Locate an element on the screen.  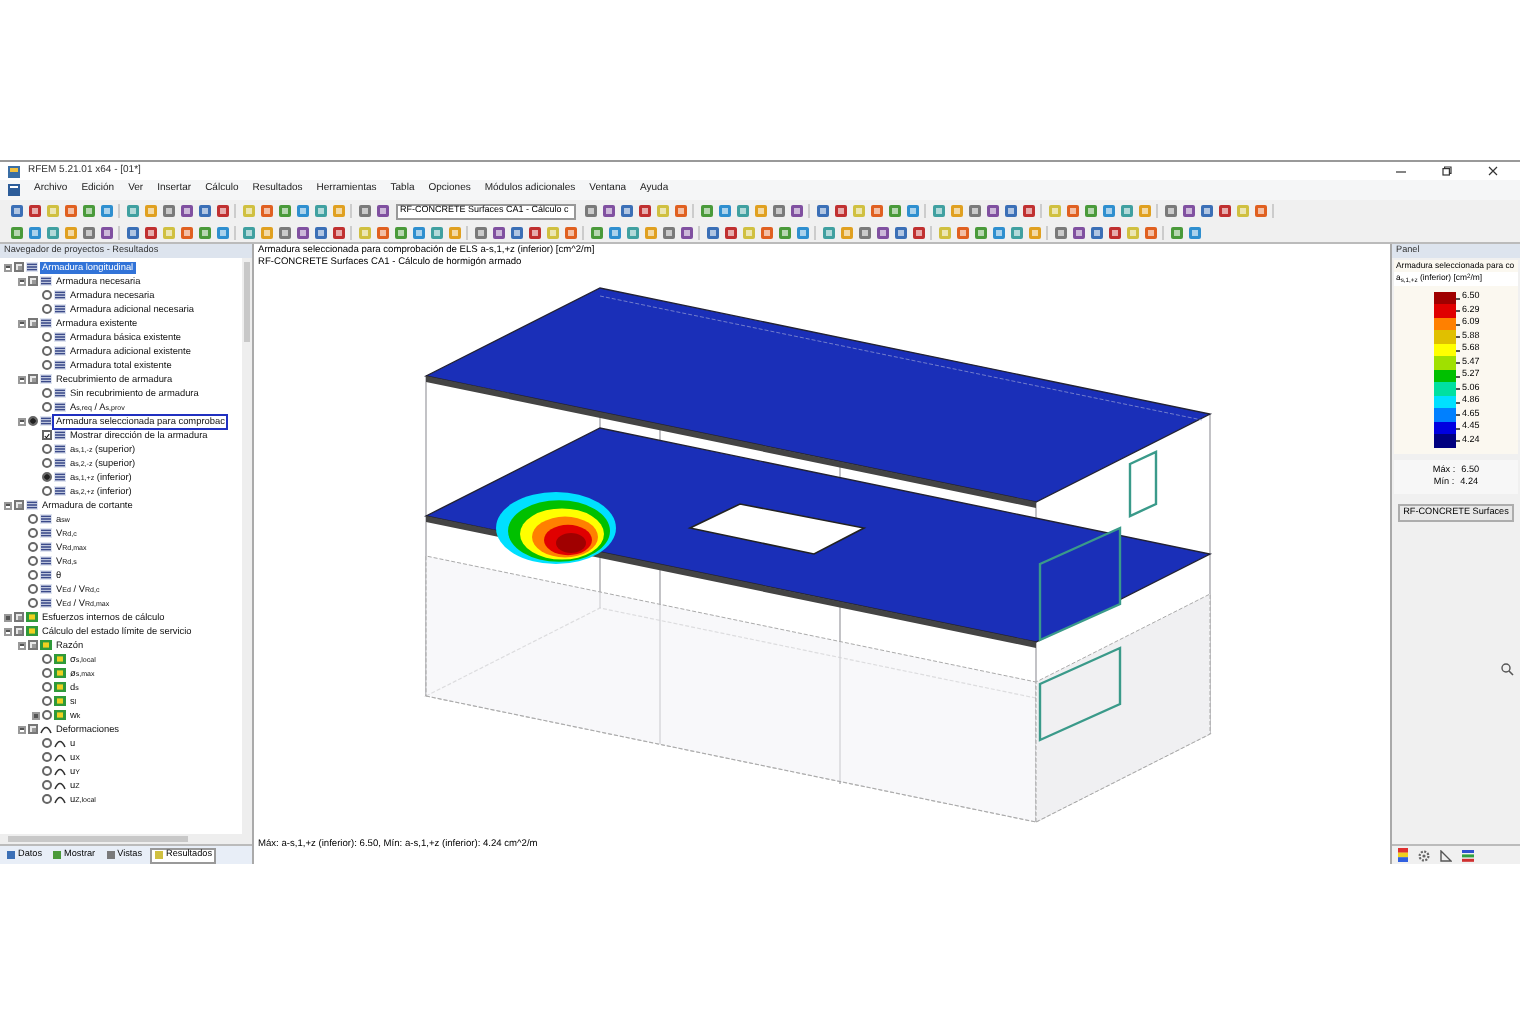
color-bars-icon is located at coordinates (1468, 855).